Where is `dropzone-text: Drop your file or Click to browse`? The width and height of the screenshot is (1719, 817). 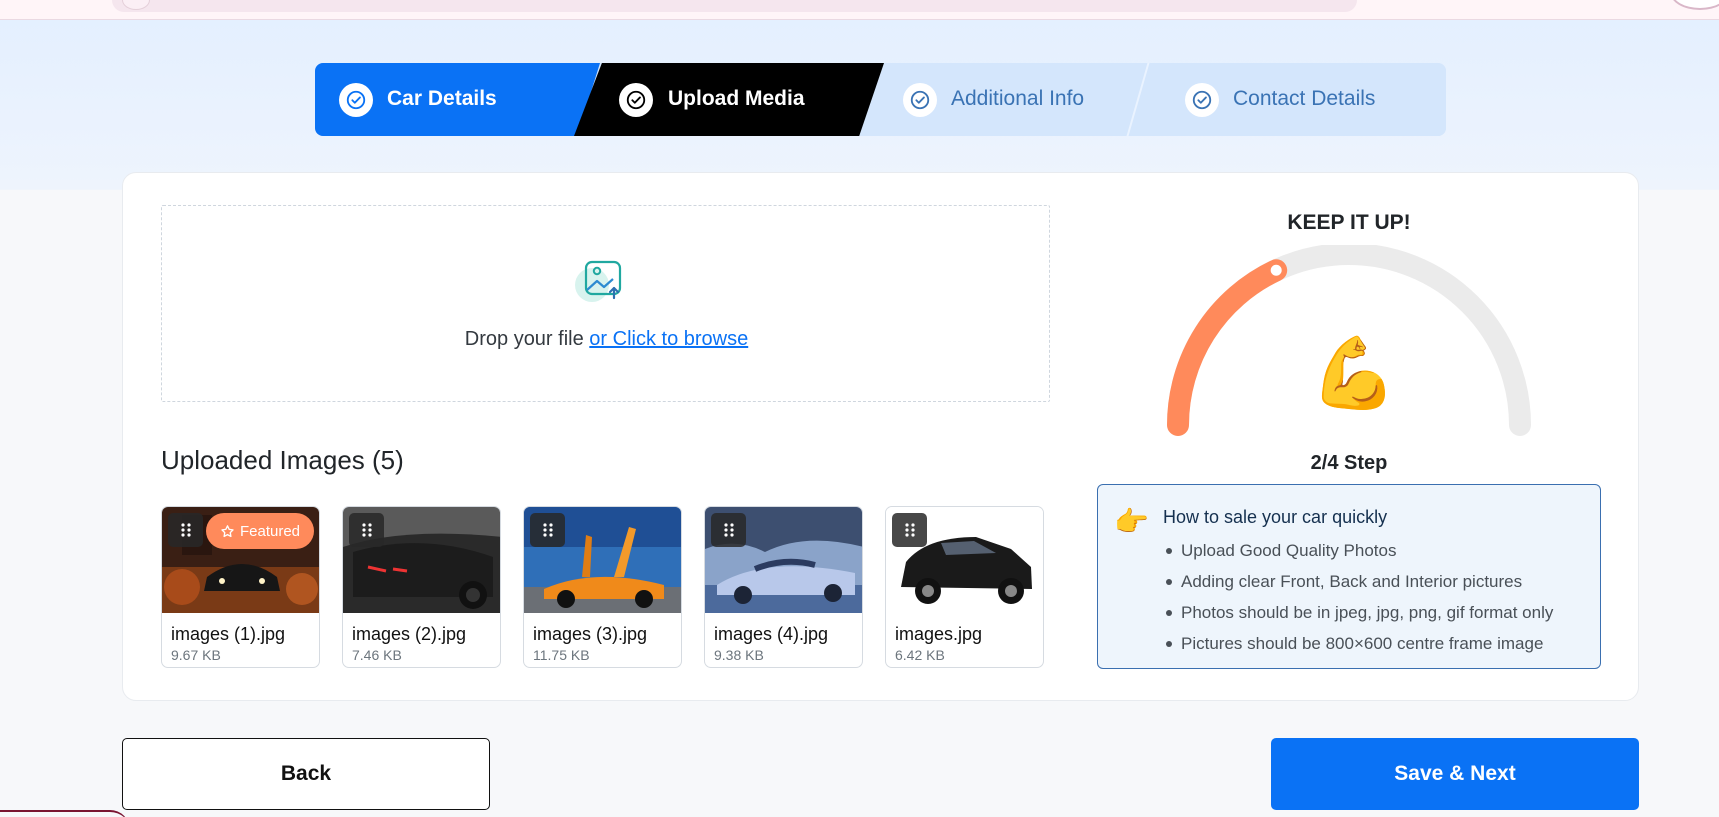 dropzone-text: Drop your file or Click to browse is located at coordinates (606, 339).